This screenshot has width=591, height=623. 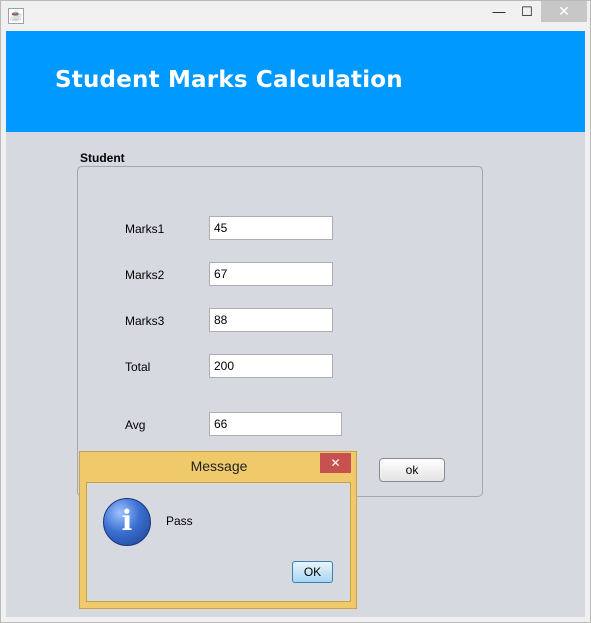 I want to click on maximize-button: ☐, so click(x=527, y=11).